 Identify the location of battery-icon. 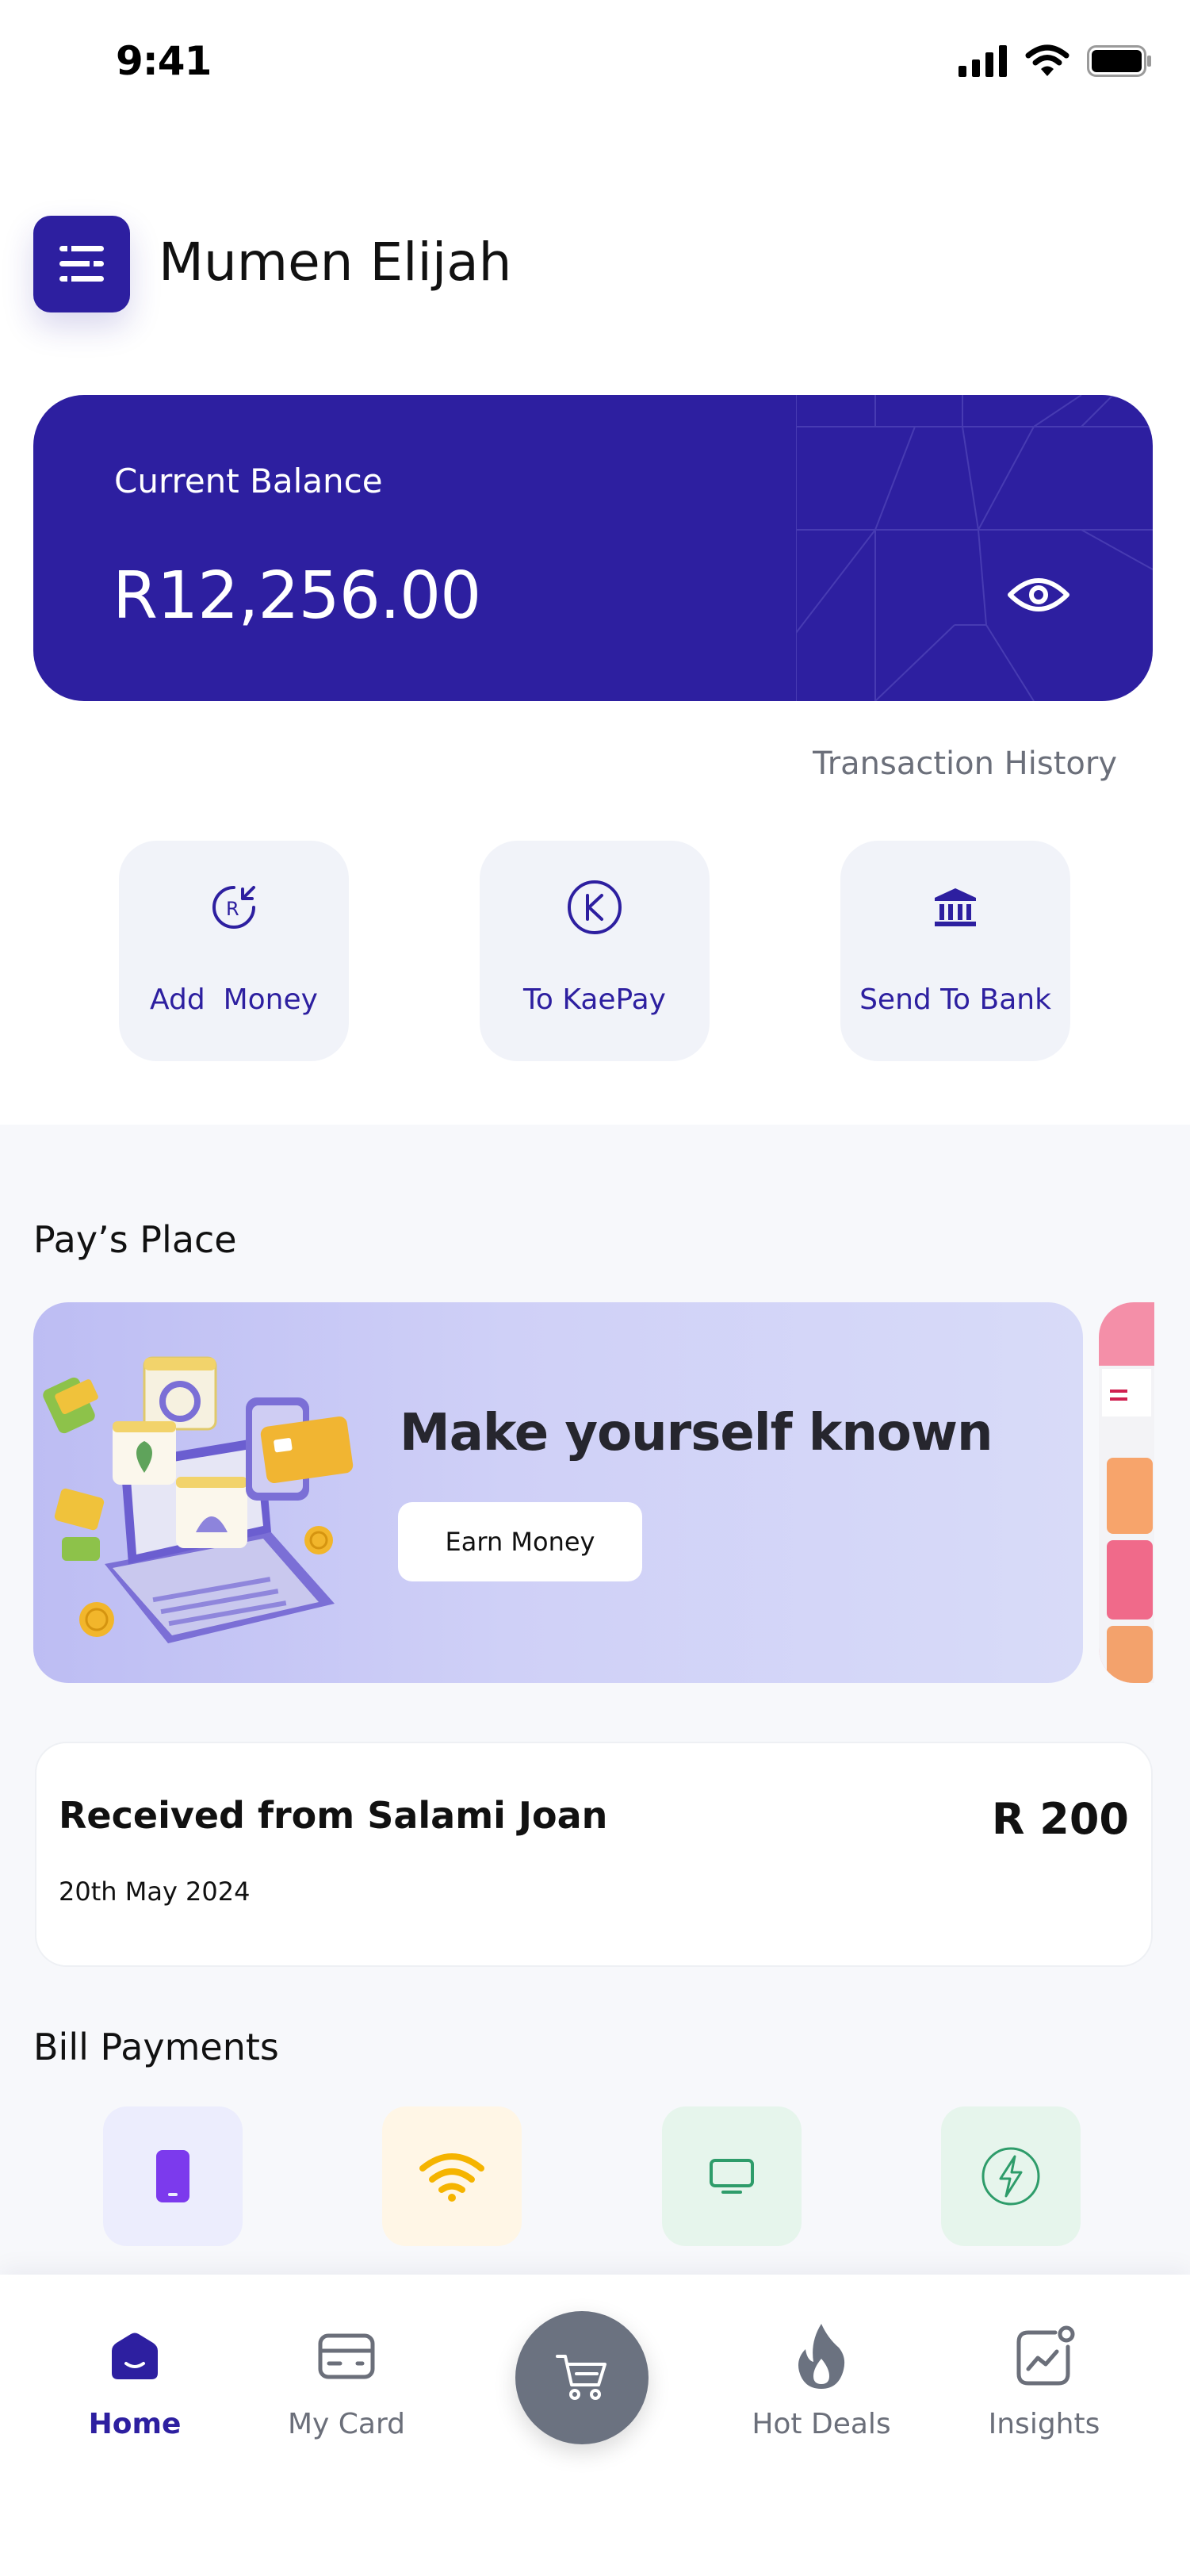
(1119, 61).